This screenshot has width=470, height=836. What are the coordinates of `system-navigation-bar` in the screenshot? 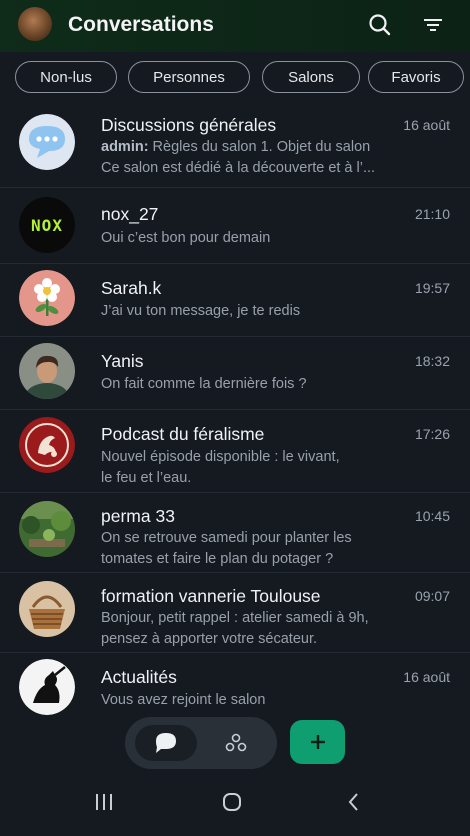 It's located at (235, 806).